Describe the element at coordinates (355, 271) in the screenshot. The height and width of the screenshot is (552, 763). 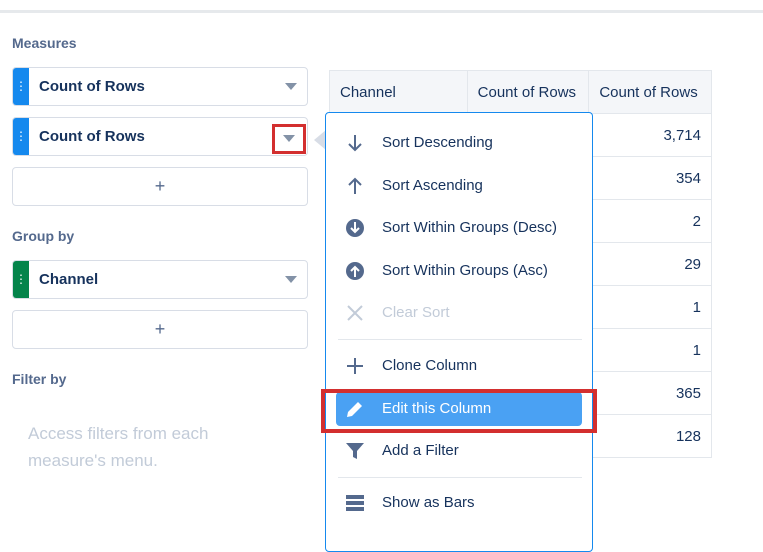
I see `circle-arrow-up-icon` at that location.